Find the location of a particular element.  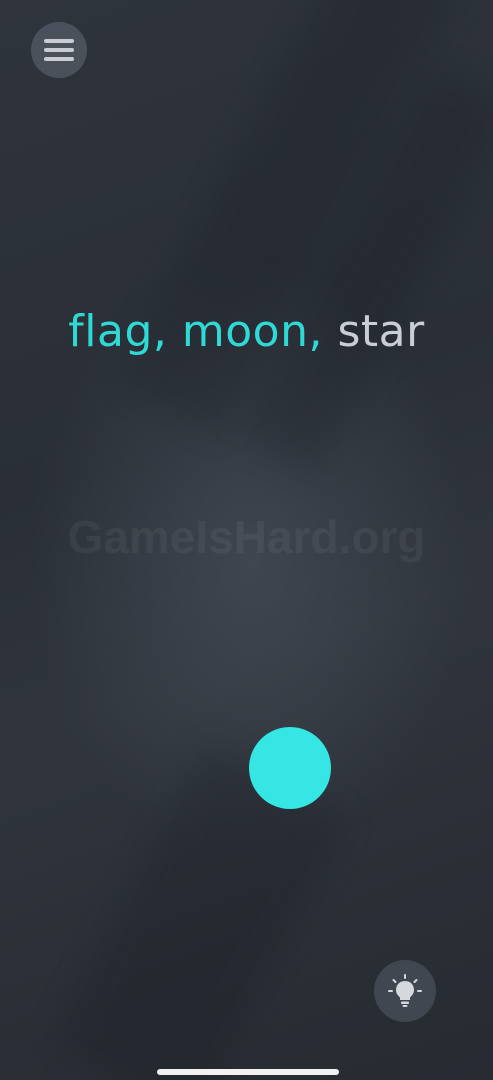

hamburger-menu-icon is located at coordinates (59, 50).